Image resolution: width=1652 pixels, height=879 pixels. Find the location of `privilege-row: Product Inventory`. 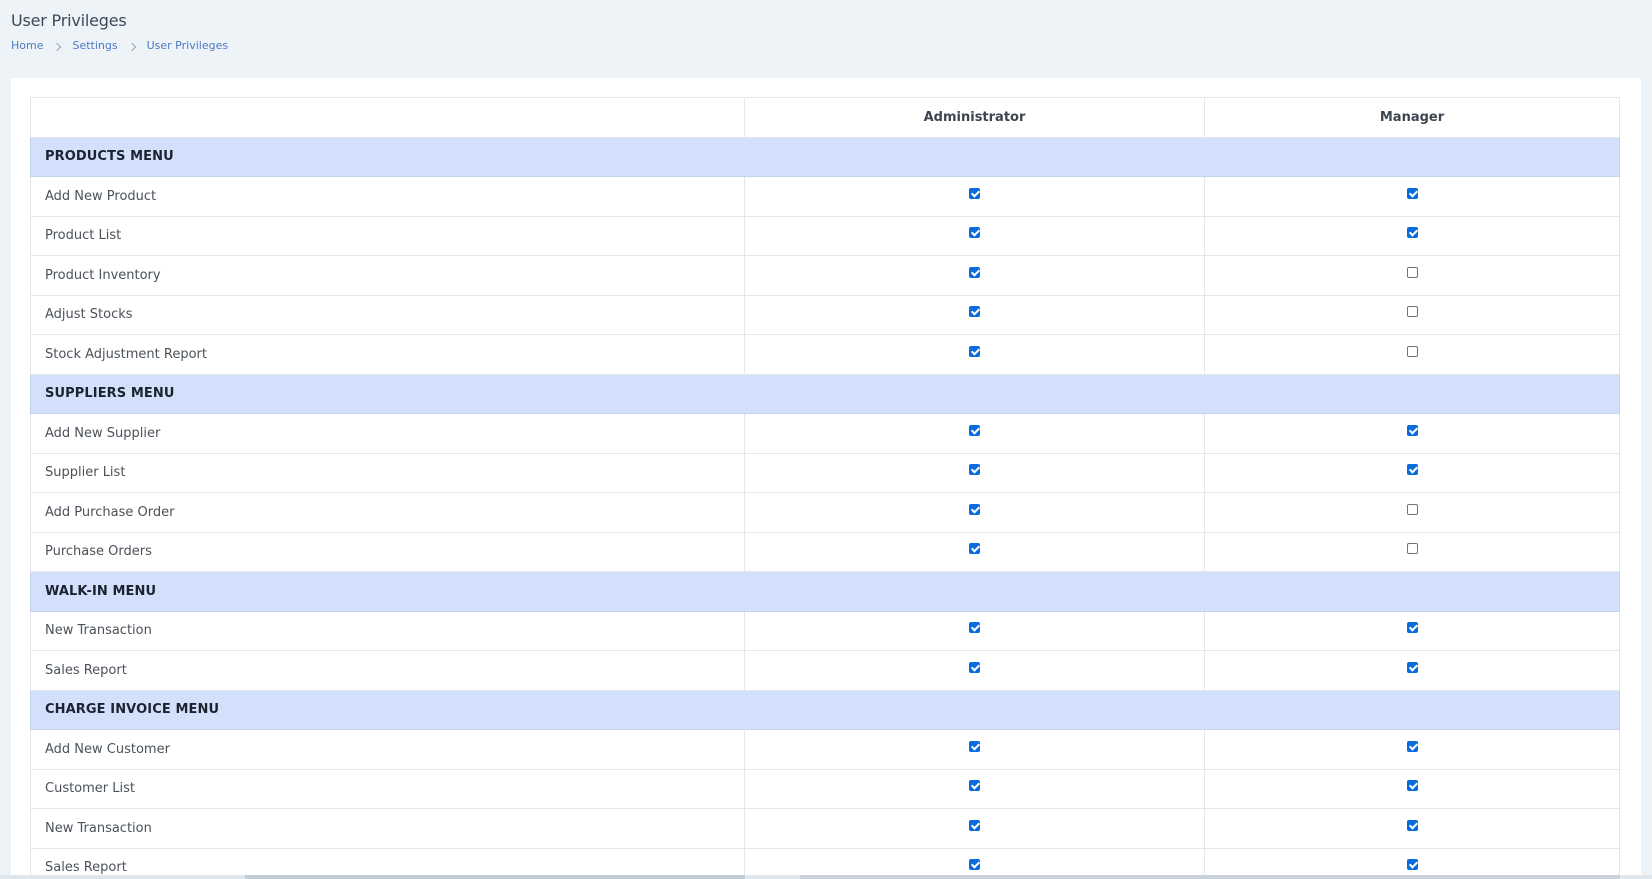

privilege-row: Product Inventory is located at coordinates (825, 275).